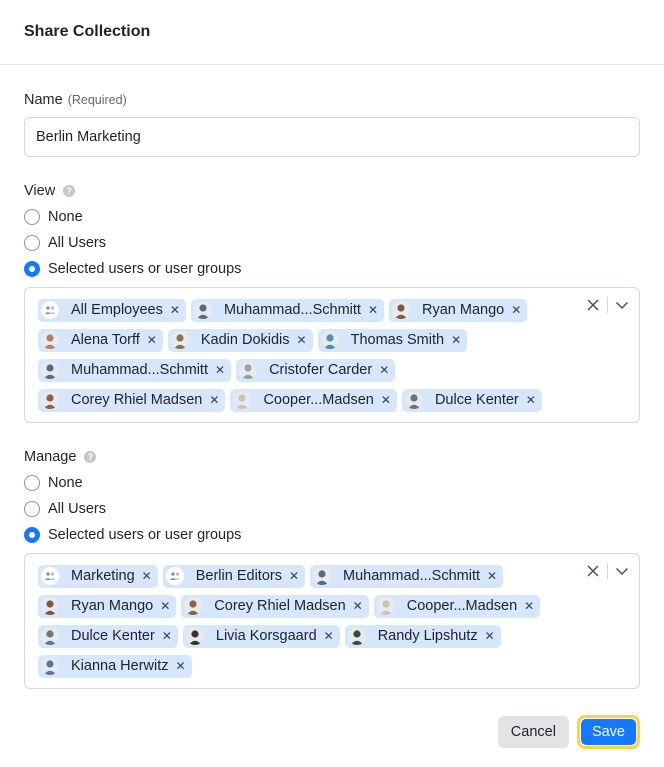 This screenshot has height=767, width=664. Describe the element at coordinates (137, 400) in the screenshot. I see `tag-label: Corey Rhiel Madsen` at that location.